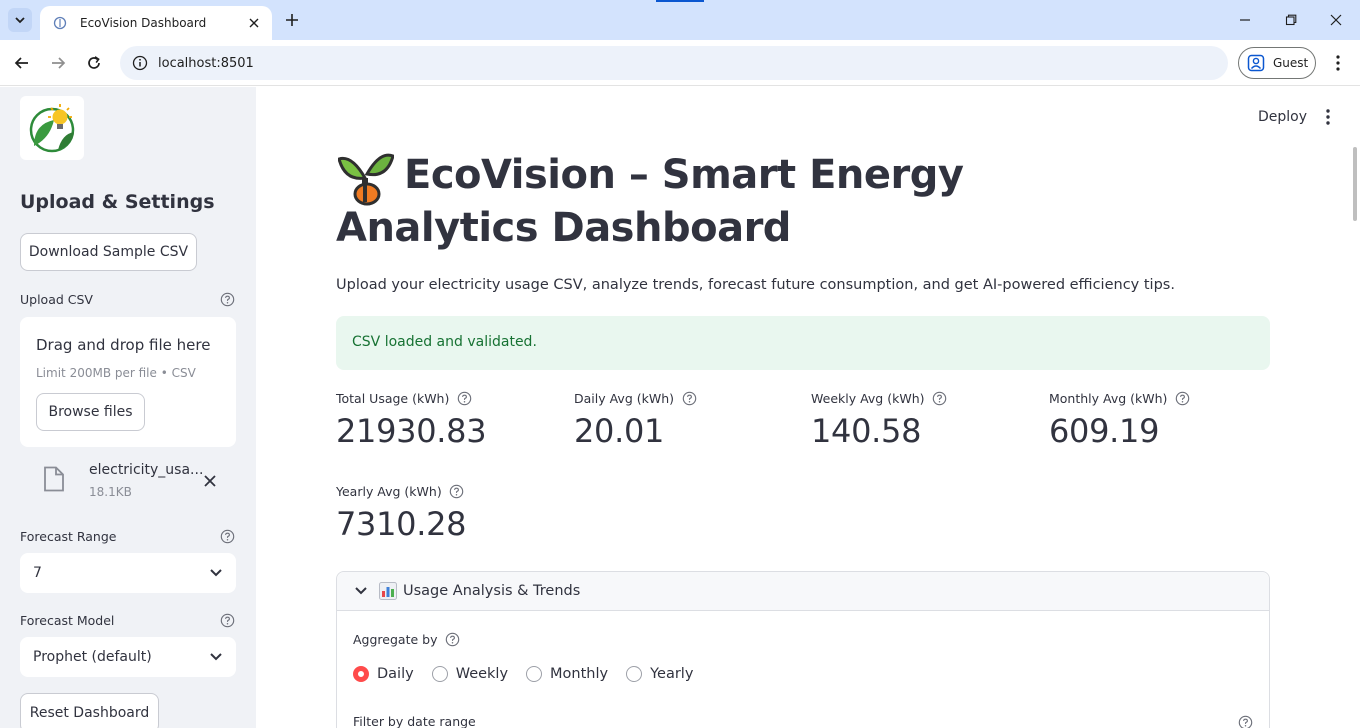 This screenshot has width=1360, height=728. What do you see at coordinates (388, 591) in the screenshot?
I see `bar-chart-icon` at bounding box center [388, 591].